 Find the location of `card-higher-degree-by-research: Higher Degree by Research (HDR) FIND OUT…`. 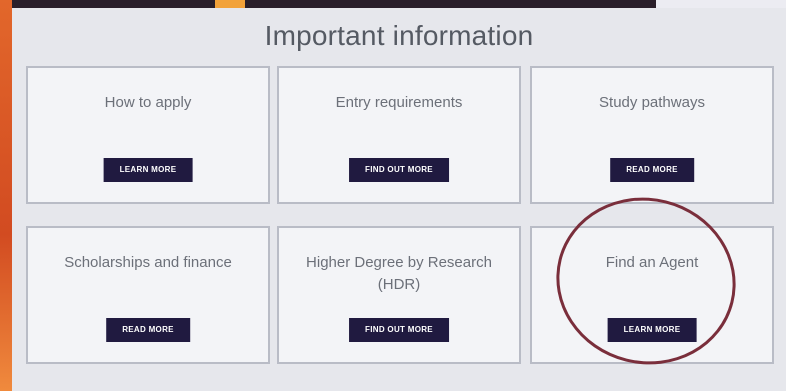

card-higher-degree-by-research: Higher Degree by Research (HDR) FIND OUT… is located at coordinates (399, 295).